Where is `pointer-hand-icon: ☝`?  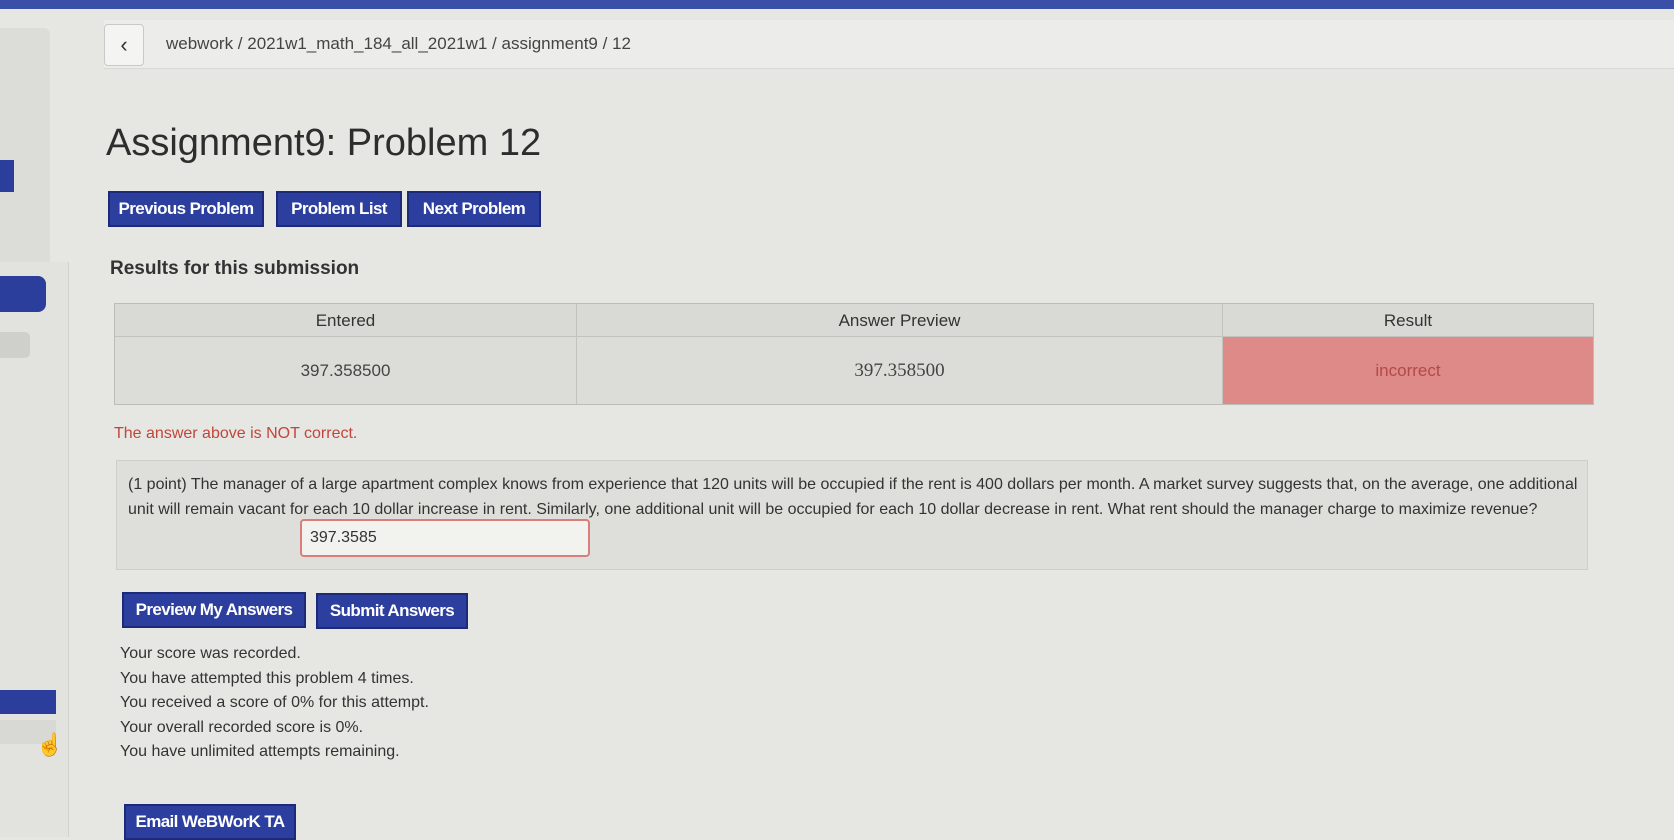
pointer-hand-icon: ☝ is located at coordinates (50, 744).